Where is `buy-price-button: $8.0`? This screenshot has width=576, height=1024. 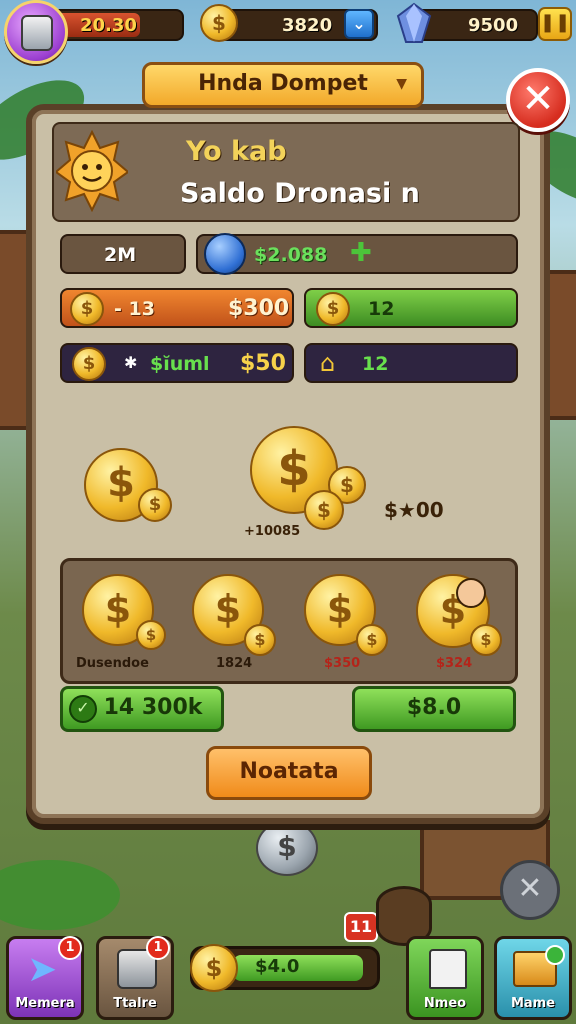 buy-price-button: $8.0 is located at coordinates (434, 709).